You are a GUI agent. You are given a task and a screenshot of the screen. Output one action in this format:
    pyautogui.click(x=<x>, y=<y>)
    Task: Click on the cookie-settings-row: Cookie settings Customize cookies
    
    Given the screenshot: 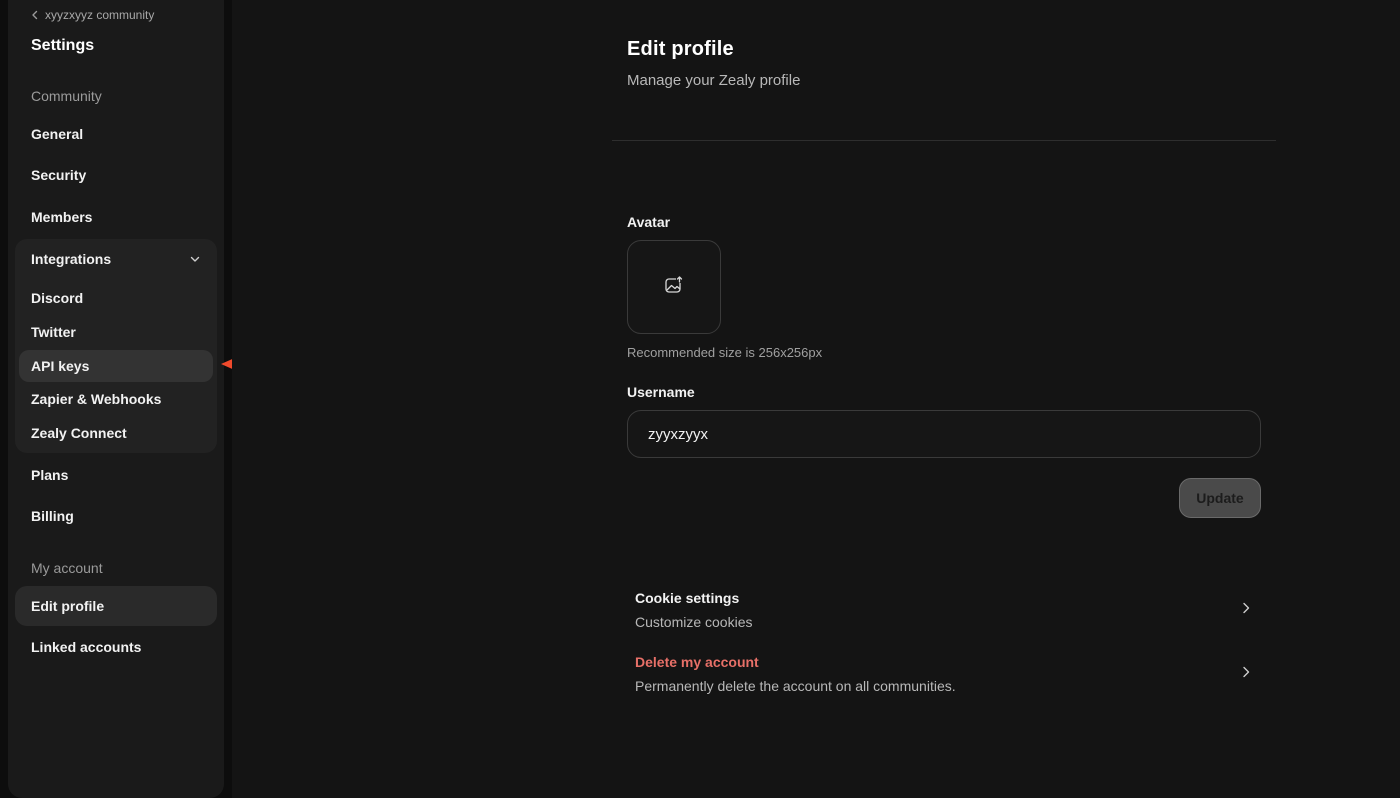 What is the action you would take?
    pyautogui.click(x=944, y=615)
    